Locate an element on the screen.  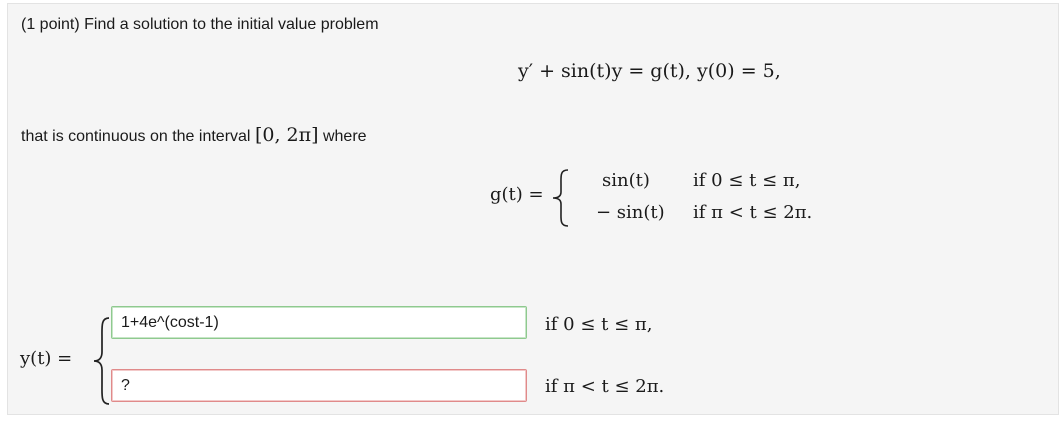
answer-brace-icon is located at coordinates (101, 361).